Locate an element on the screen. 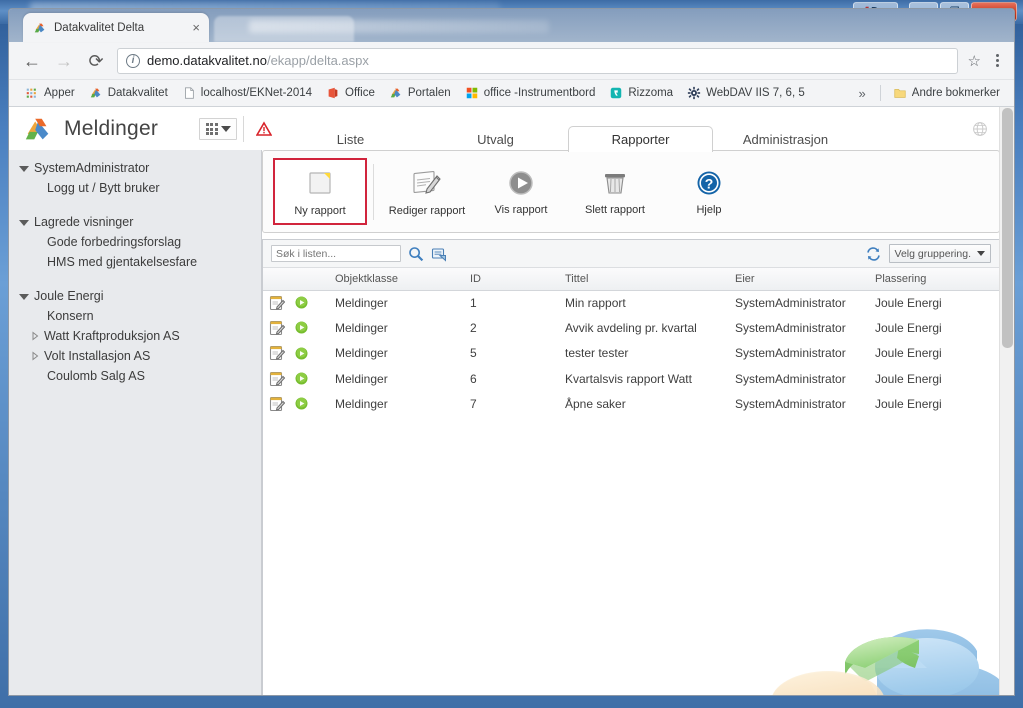 This screenshot has height=708, width=1023. browser-menu-button is located at coordinates (997, 60).